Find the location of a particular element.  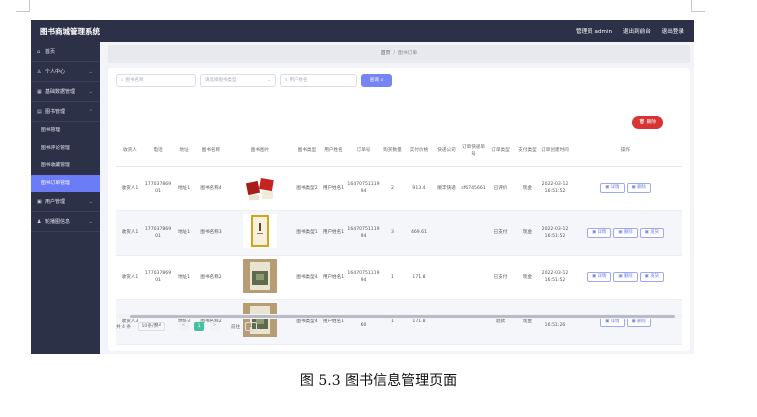

column-header: 实付价格 is located at coordinates (419, 151).